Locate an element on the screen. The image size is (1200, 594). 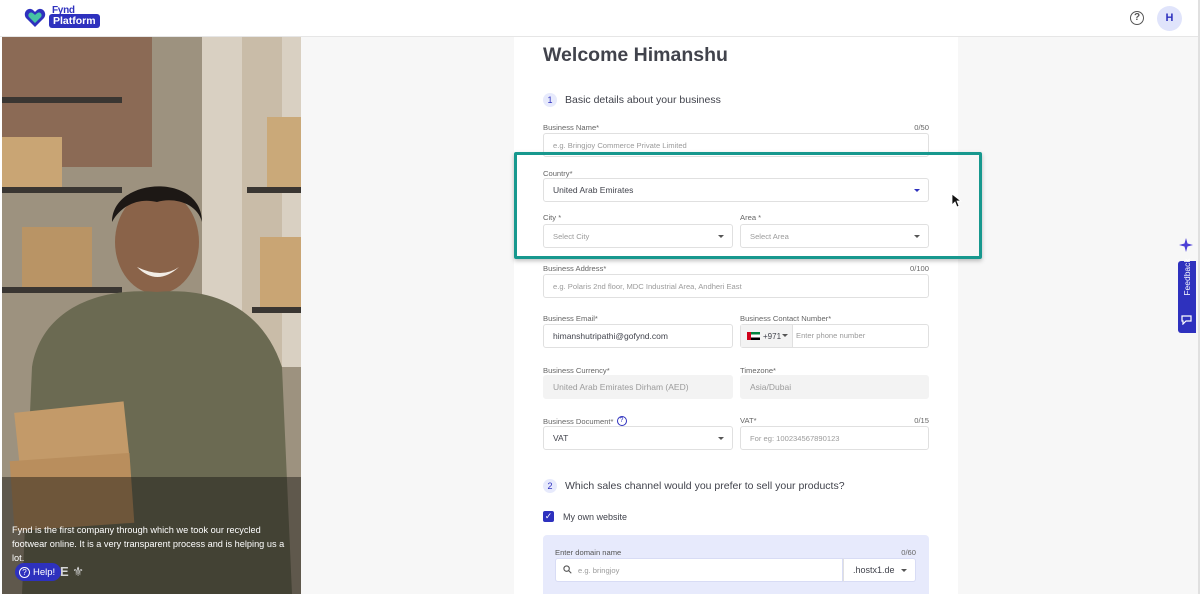
business-email-input: himanshutripathi@gofynd.com is located at coordinates (638, 336).